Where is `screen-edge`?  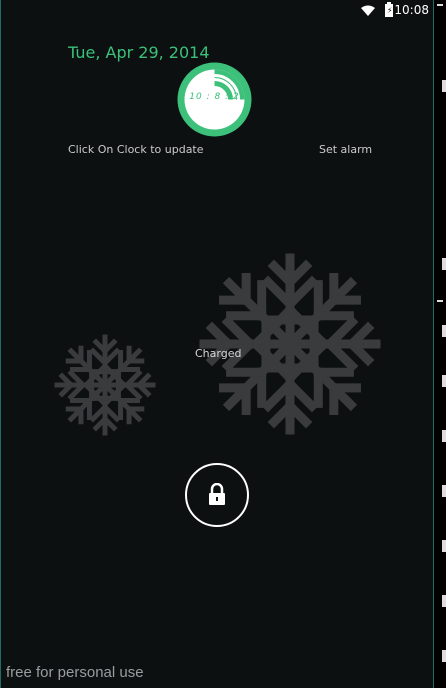 screen-edge is located at coordinates (440, 344).